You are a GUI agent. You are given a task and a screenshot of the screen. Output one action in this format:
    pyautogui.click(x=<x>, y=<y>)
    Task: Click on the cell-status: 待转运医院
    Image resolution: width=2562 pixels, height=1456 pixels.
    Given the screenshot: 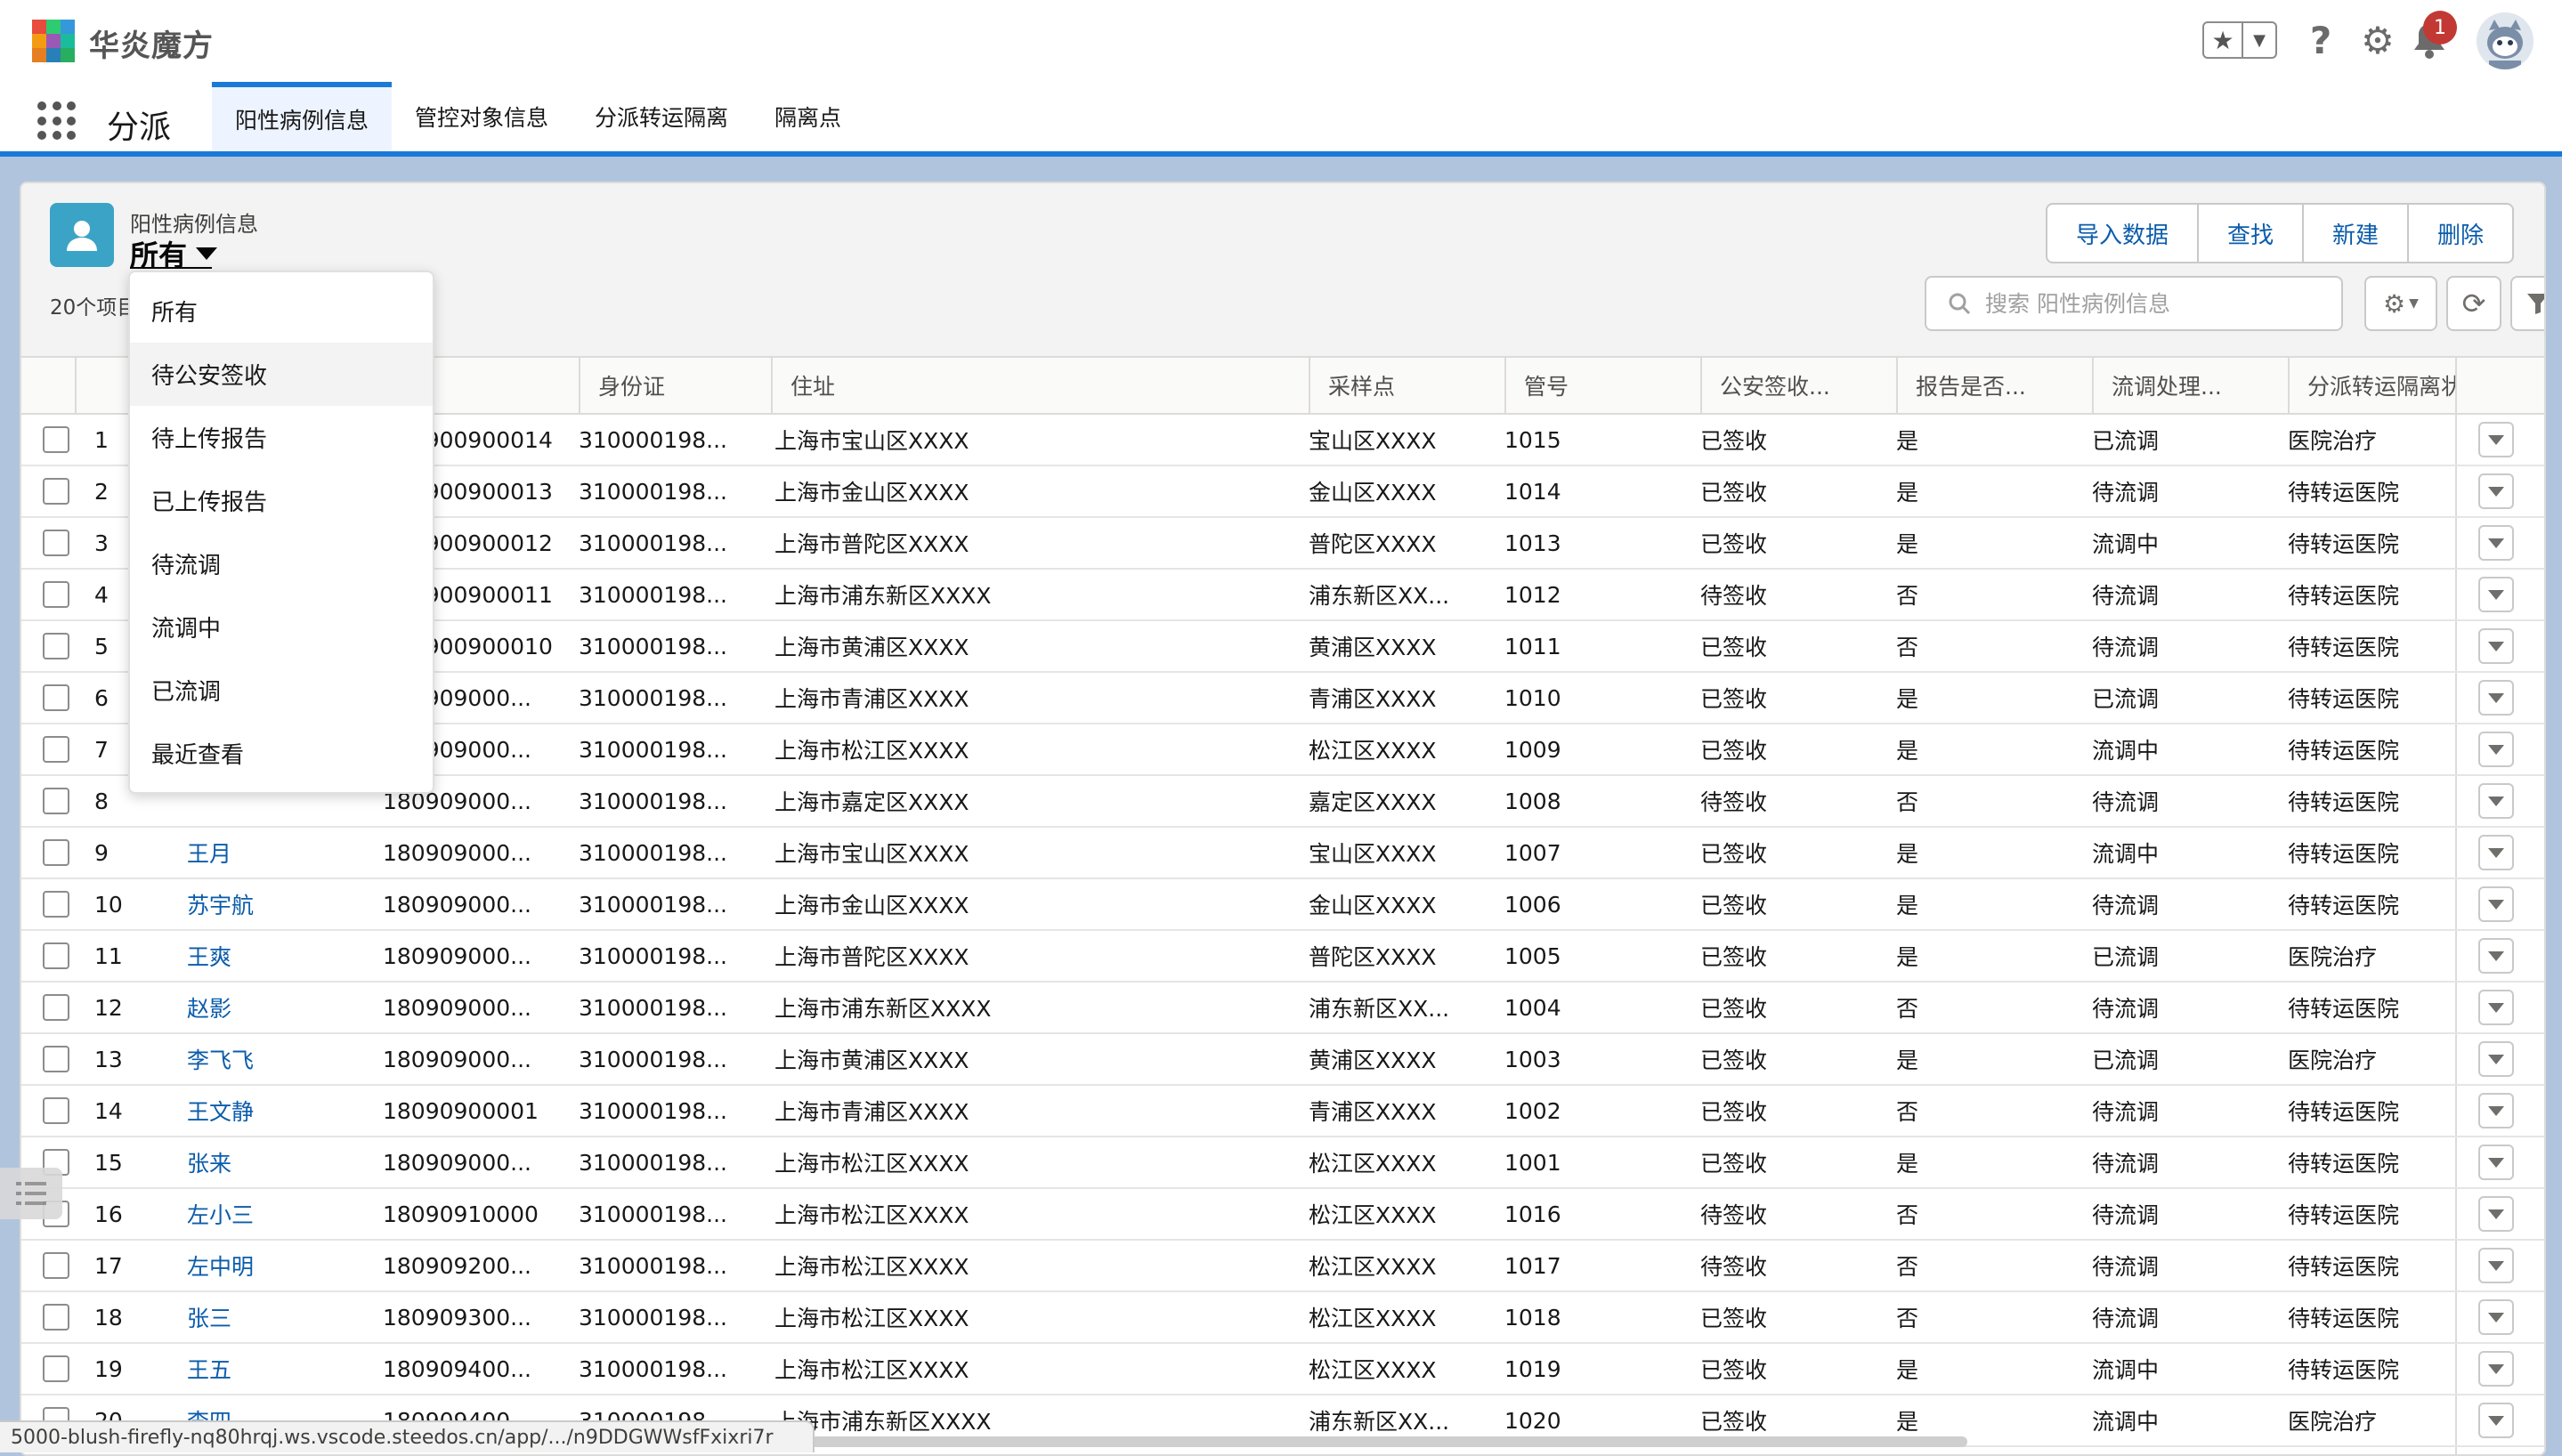 What is the action you would take?
    pyautogui.click(x=2344, y=1009)
    